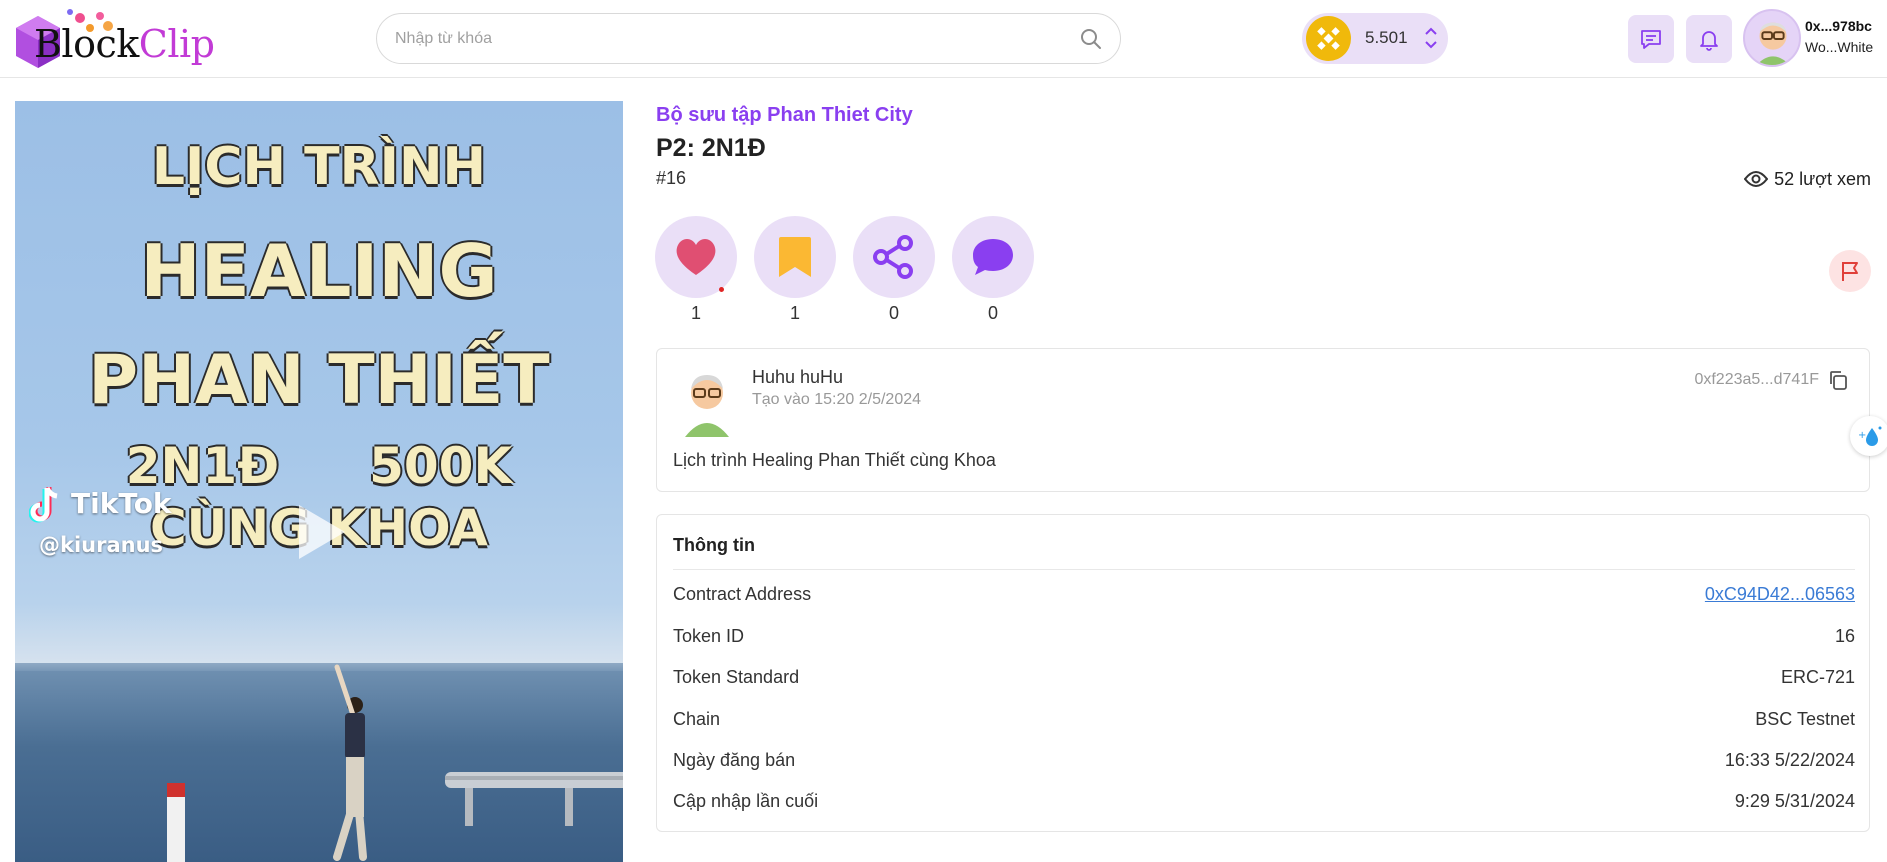 This screenshot has height=862, width=1887. I want to click on top-header: BlockClip 5.501, so click(943, 39).